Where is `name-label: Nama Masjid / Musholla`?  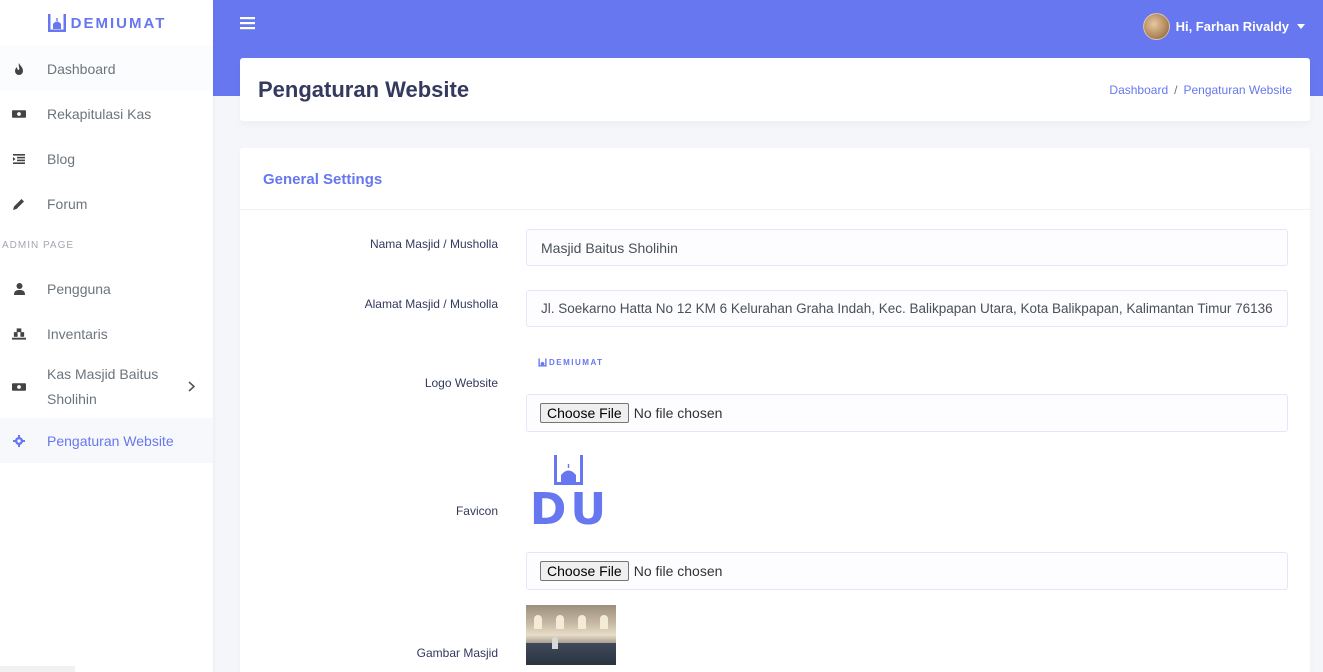 name-label: Nama Masjid / Musholla is located at coordinates (433, 244).